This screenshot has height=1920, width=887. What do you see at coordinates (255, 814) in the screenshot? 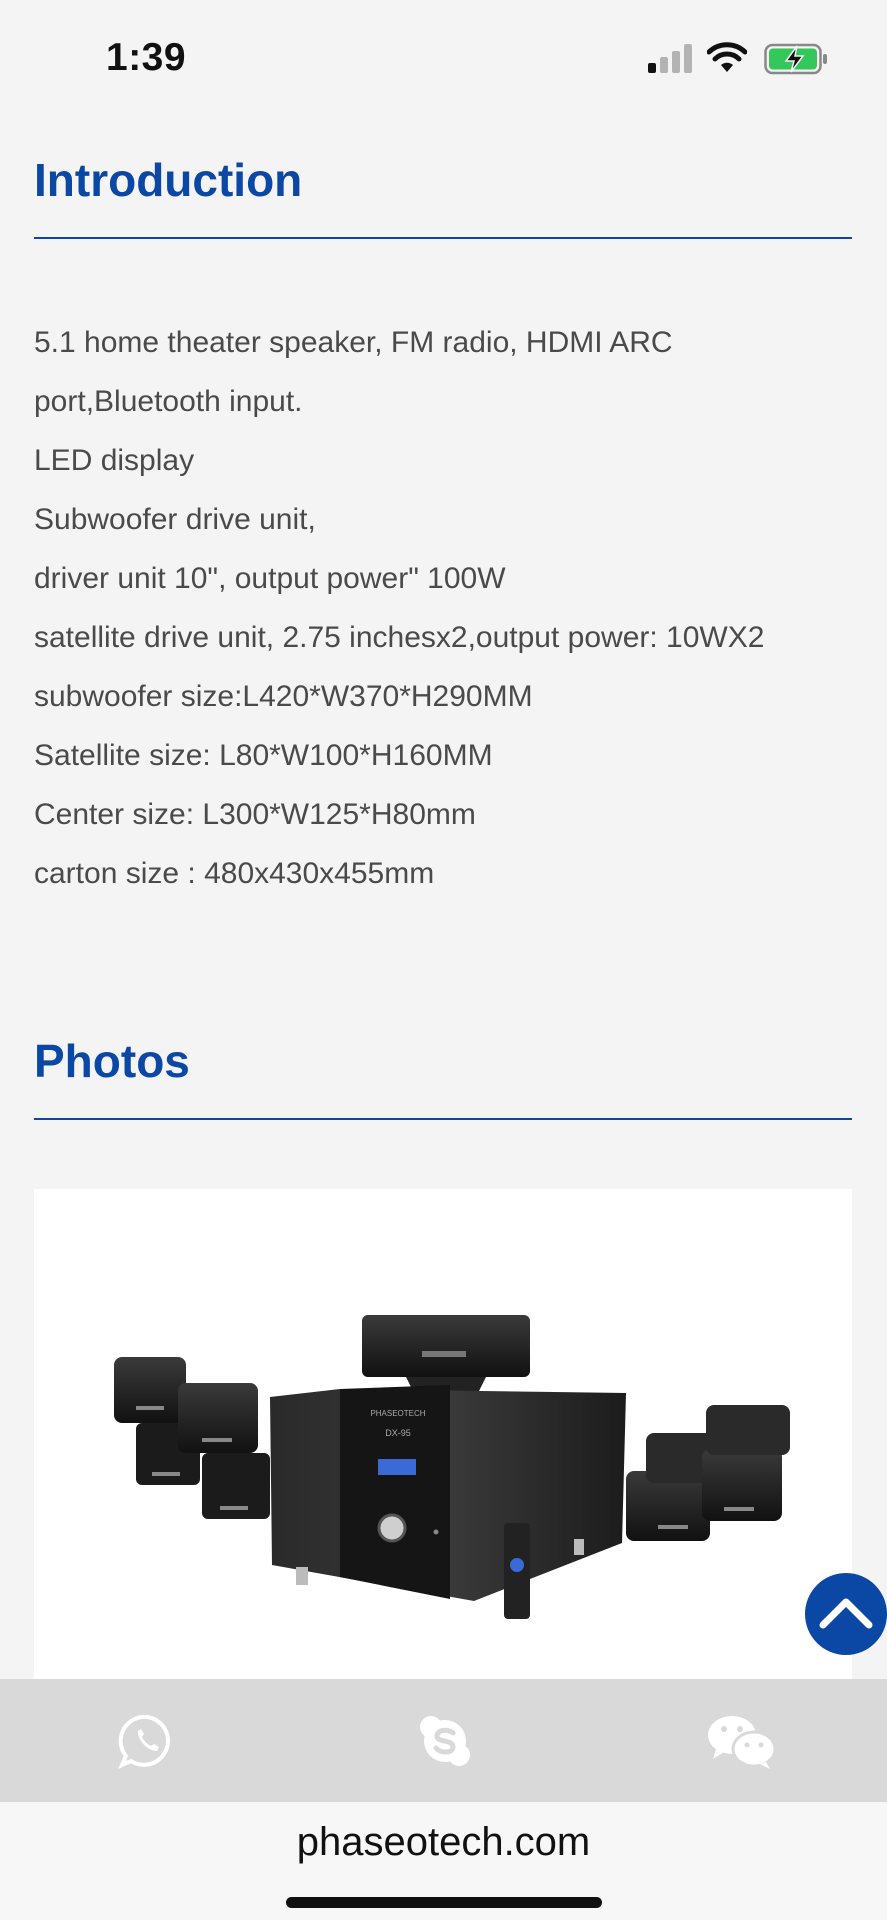
I see `intro-line: Center size: L300*W125*H80mm` at bounding box center [255, 814].